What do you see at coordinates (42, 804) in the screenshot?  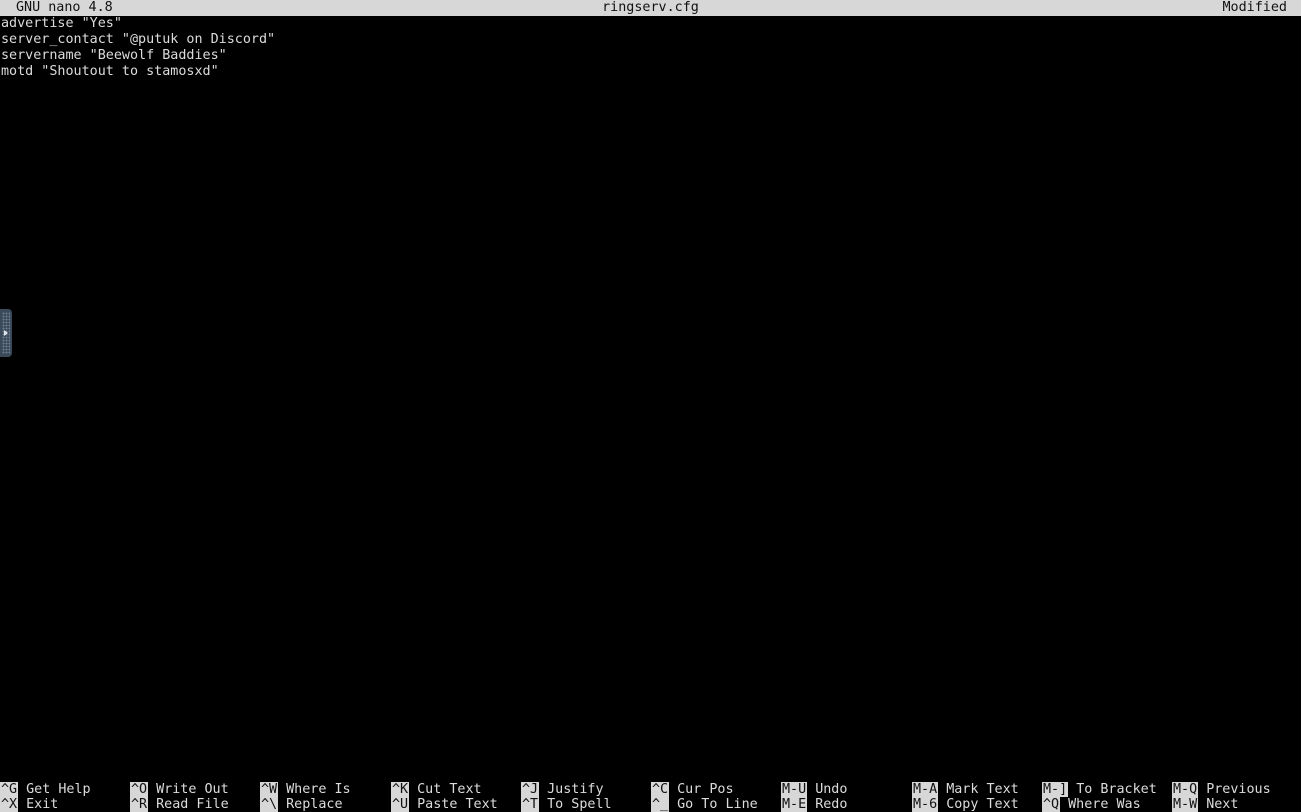 I see `shortcut-label: Exit` at bounding box center [42, 804].